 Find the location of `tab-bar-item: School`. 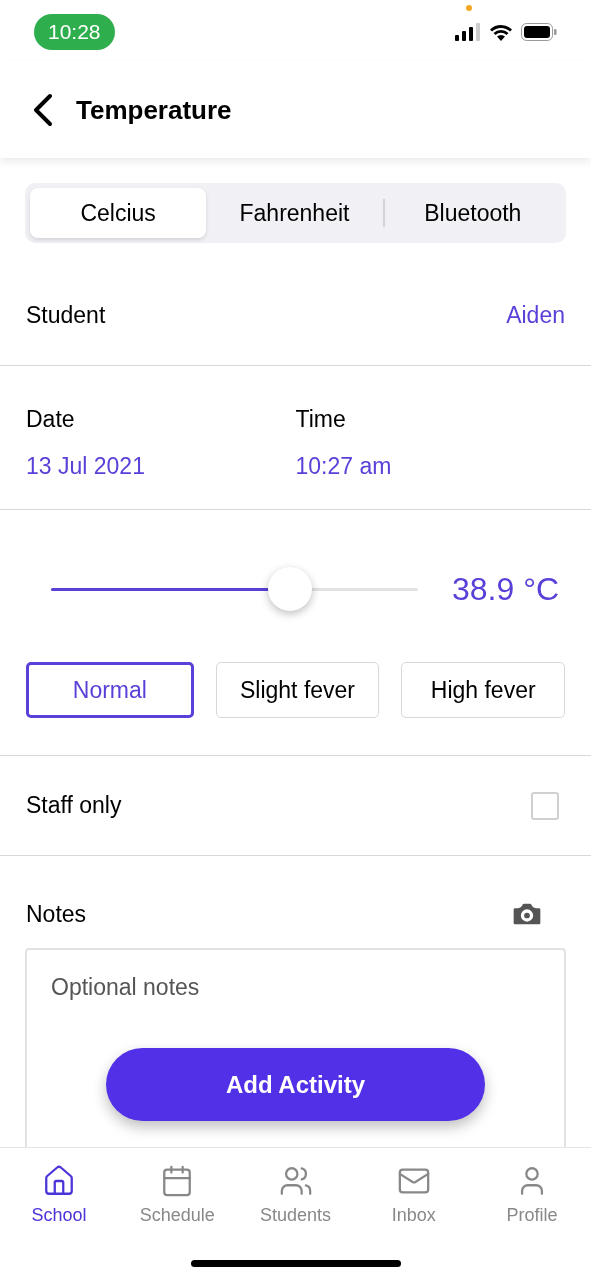

tab-bar-item: School is located at coordinates (59, 1193).